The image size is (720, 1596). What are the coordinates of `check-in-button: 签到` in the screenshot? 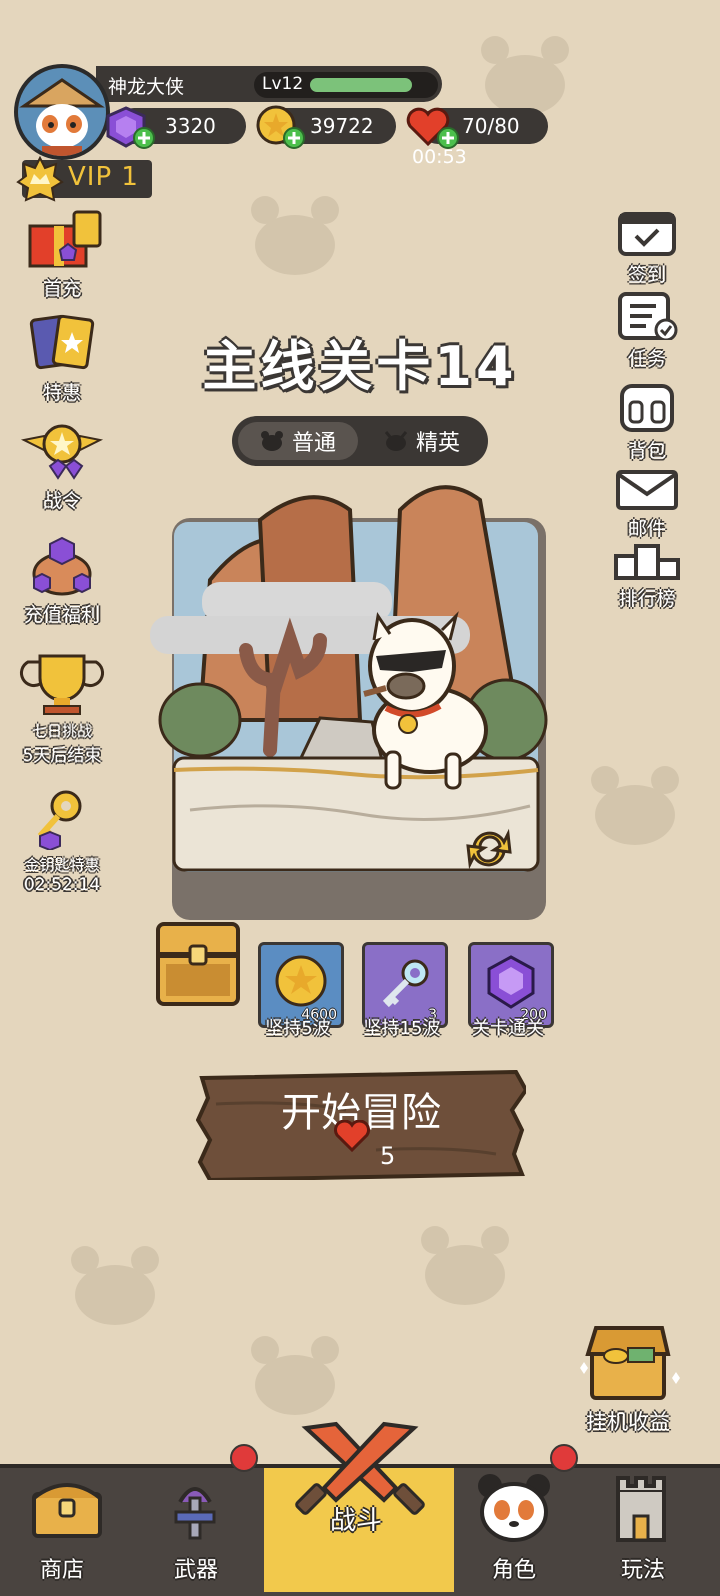 It's located at (647, 247).